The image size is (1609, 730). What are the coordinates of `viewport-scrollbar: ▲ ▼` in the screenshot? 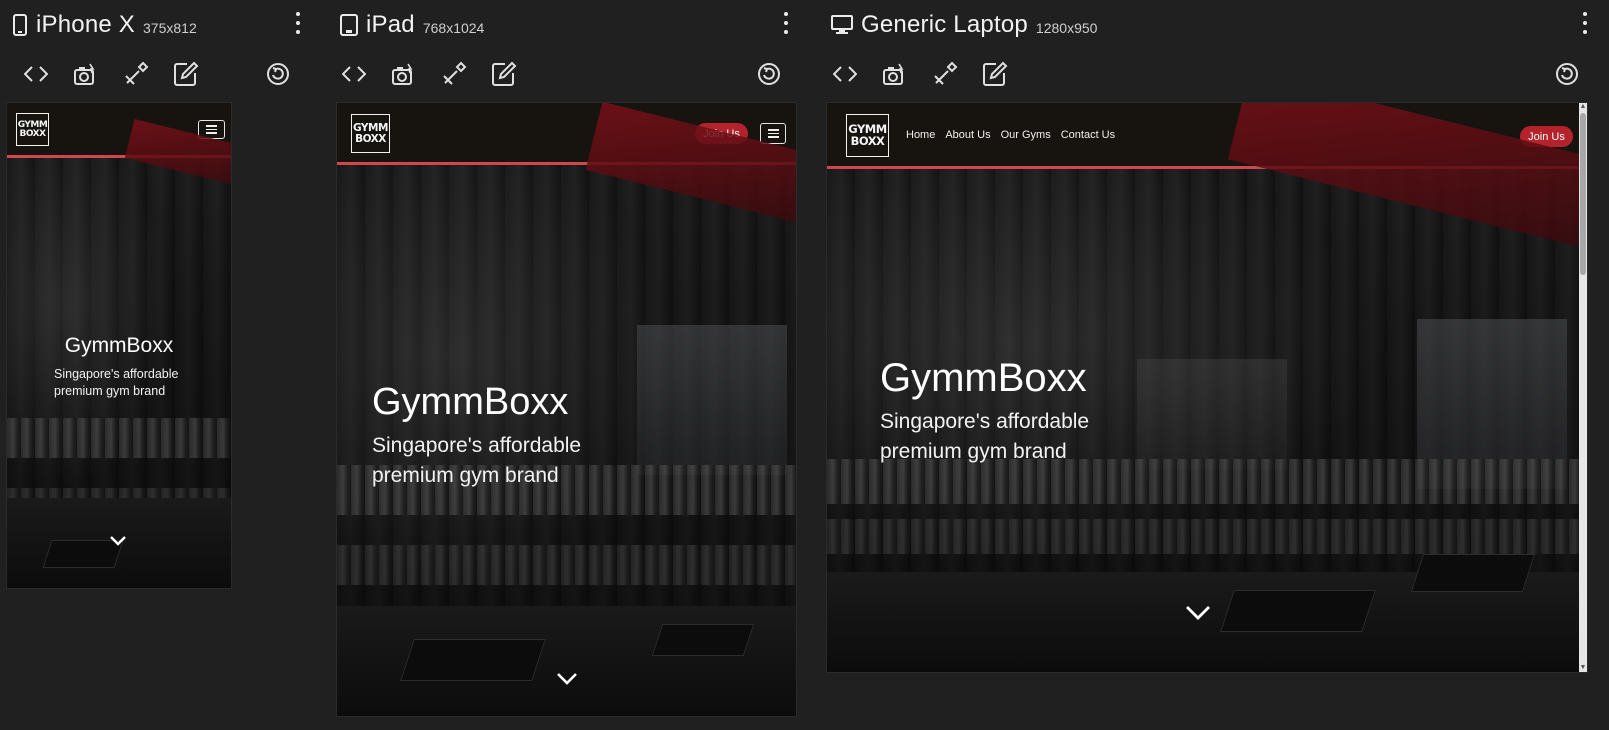 It's located at (1583, 387).